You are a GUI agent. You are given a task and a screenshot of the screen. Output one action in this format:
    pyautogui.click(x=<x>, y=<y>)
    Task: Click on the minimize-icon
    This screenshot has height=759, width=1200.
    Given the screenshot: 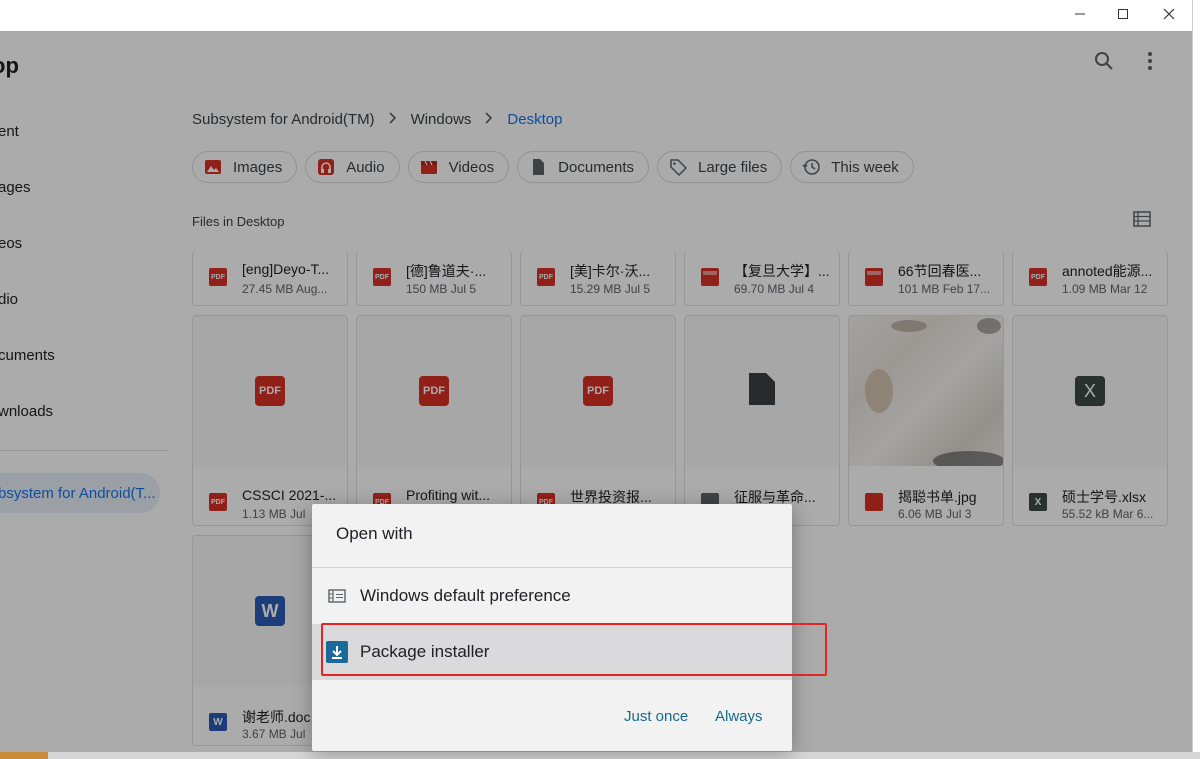 What is the action you would take?
    pyautogui.click(x=1080, y=16)
    